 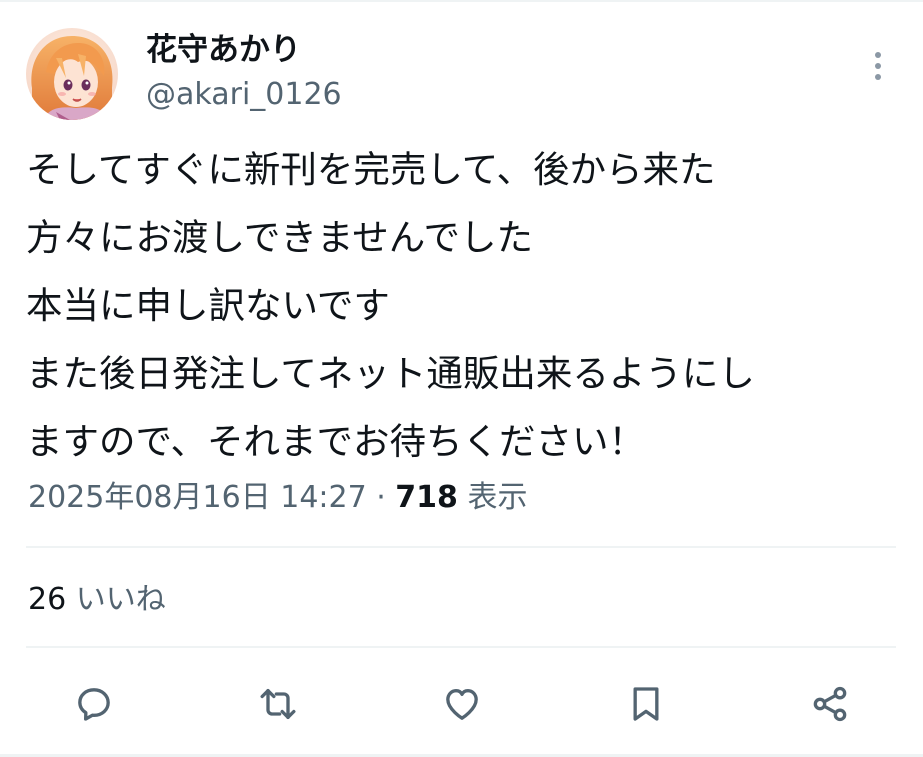 What do you see at coordinates (279, 237) in the screenshot?
I see `tweet-text-line: 方々にお渡しできませんでした` at bounding box center [279, 237].